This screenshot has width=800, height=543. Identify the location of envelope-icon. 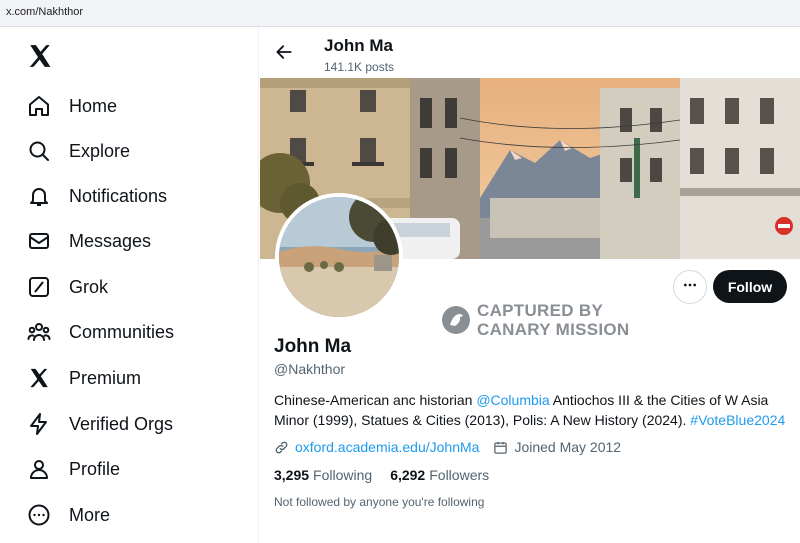
(39, 241).